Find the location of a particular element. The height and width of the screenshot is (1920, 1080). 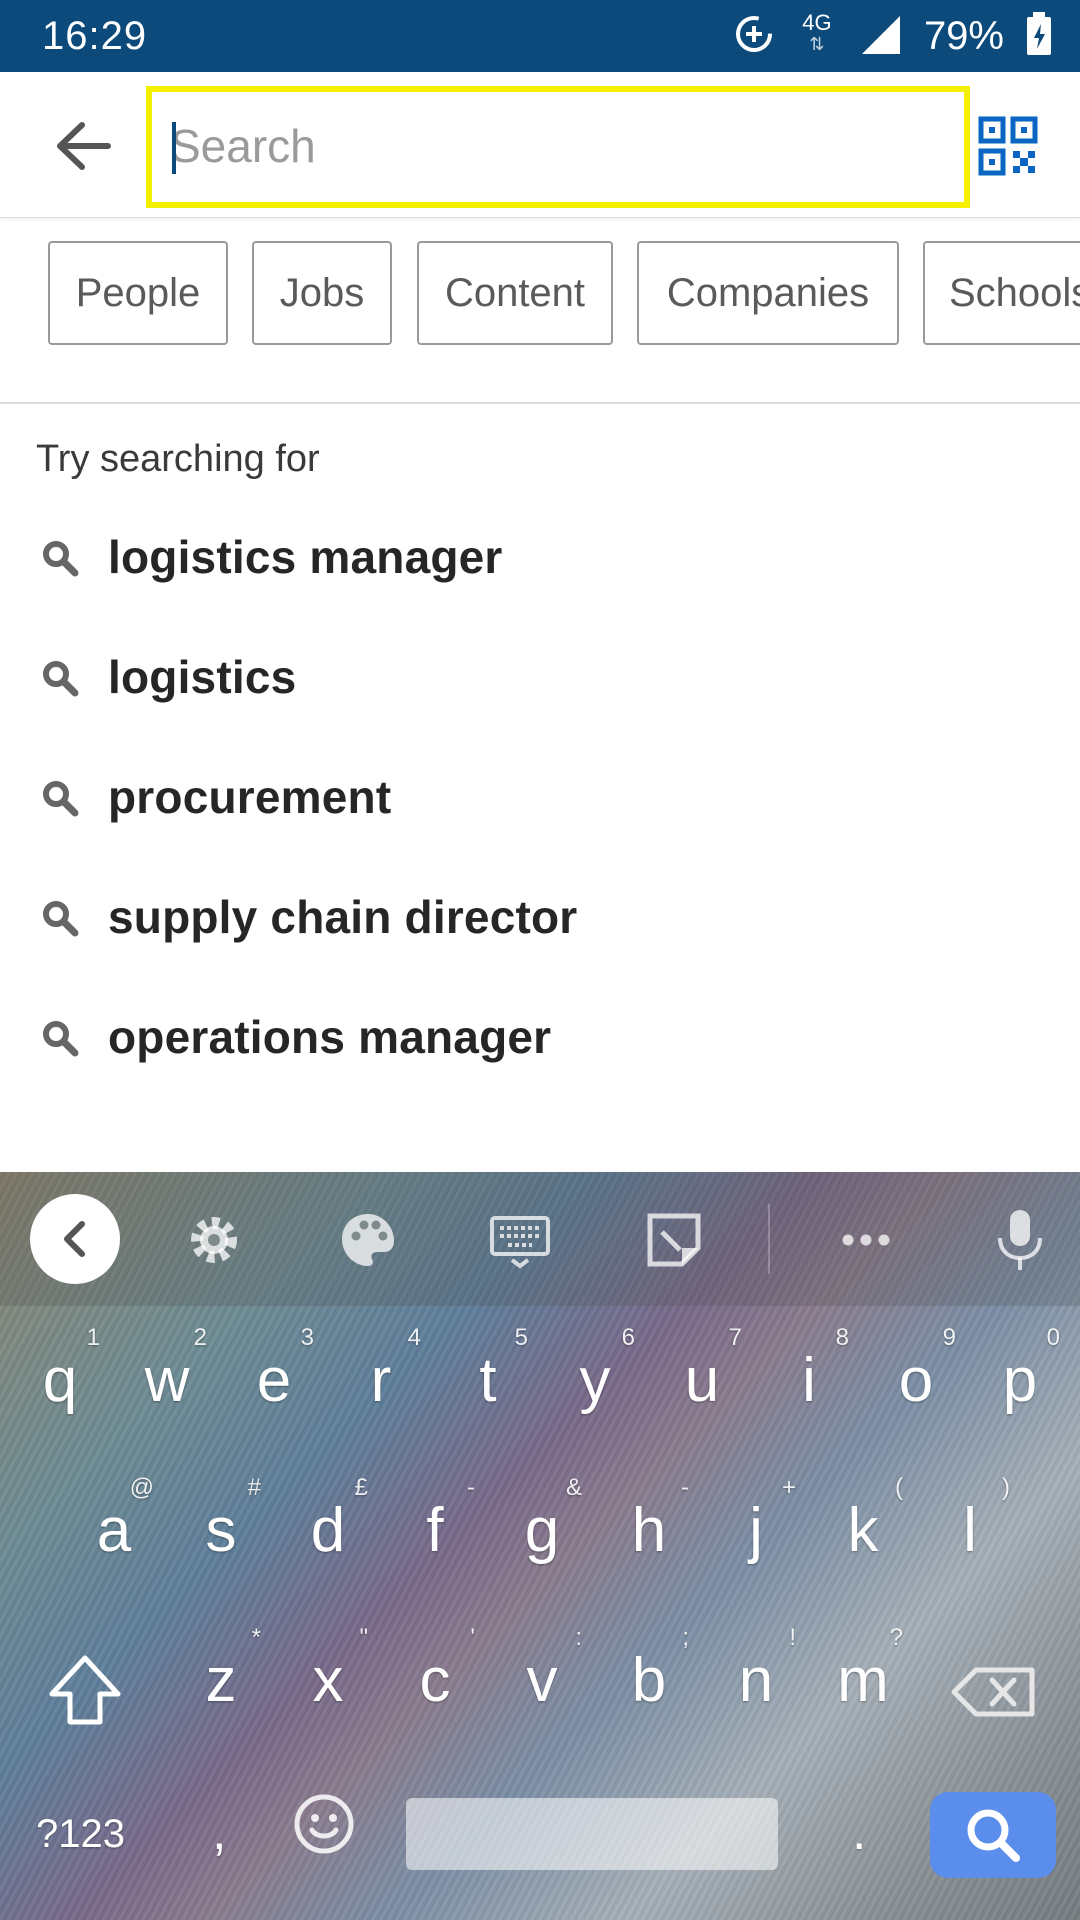

keyboard-theme-button is located at coordinates (368, 1240).